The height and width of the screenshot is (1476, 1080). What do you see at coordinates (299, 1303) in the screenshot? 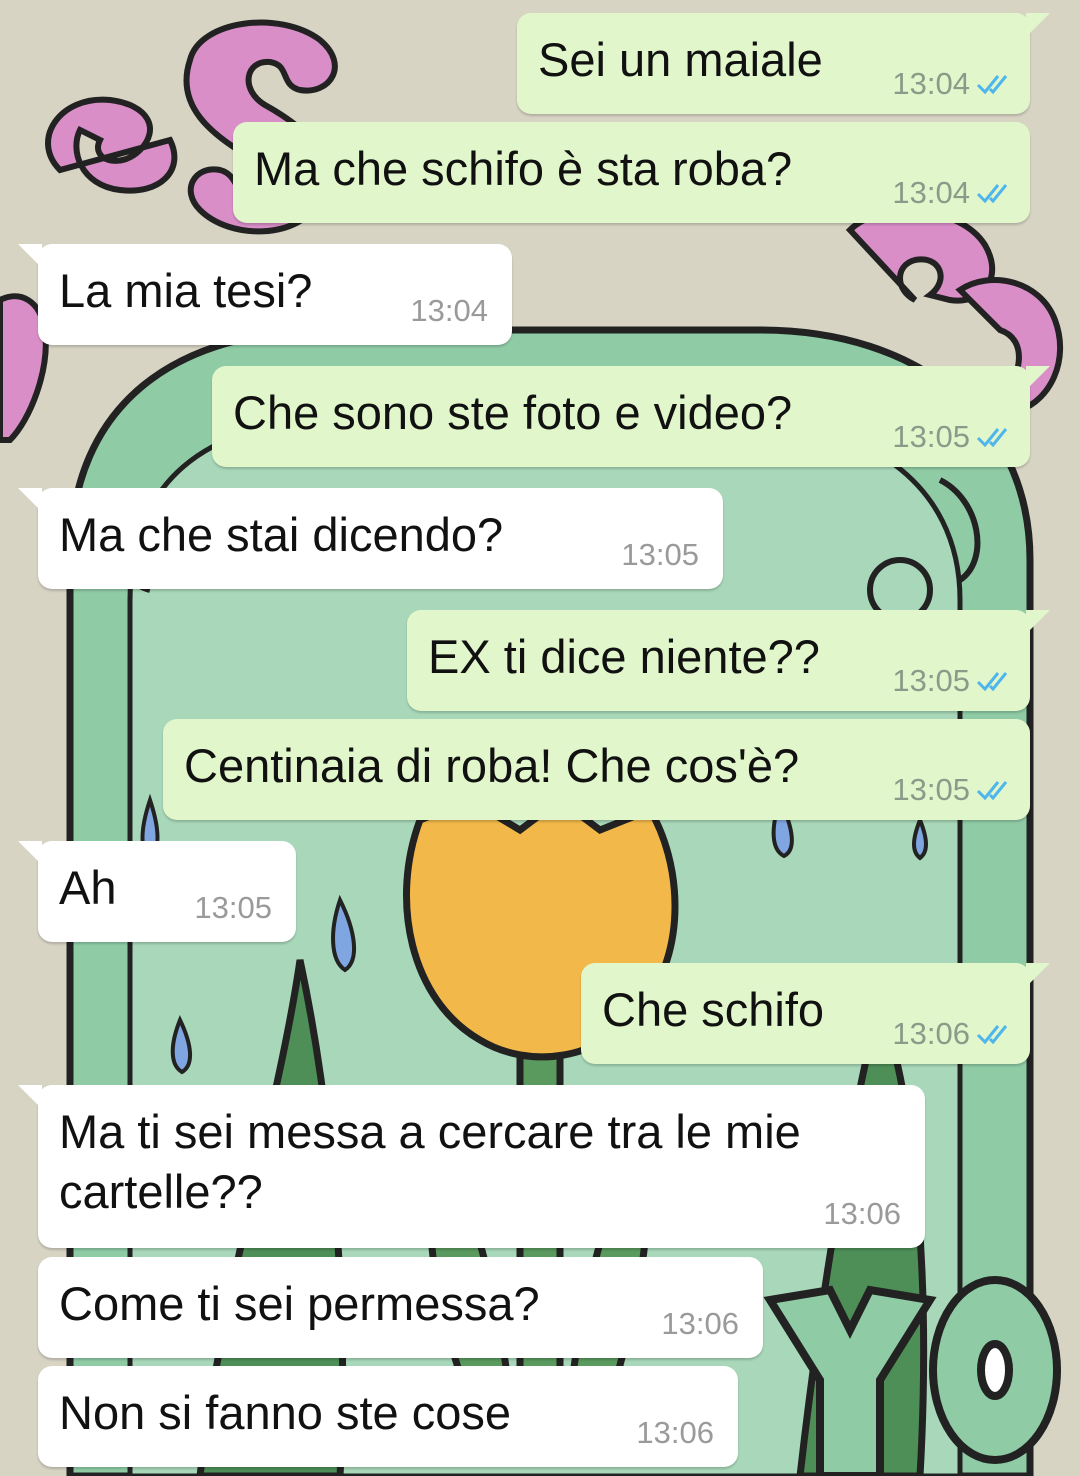
I see `message-text: Come ti sei permessa?` at bounding box center [299, 1303].